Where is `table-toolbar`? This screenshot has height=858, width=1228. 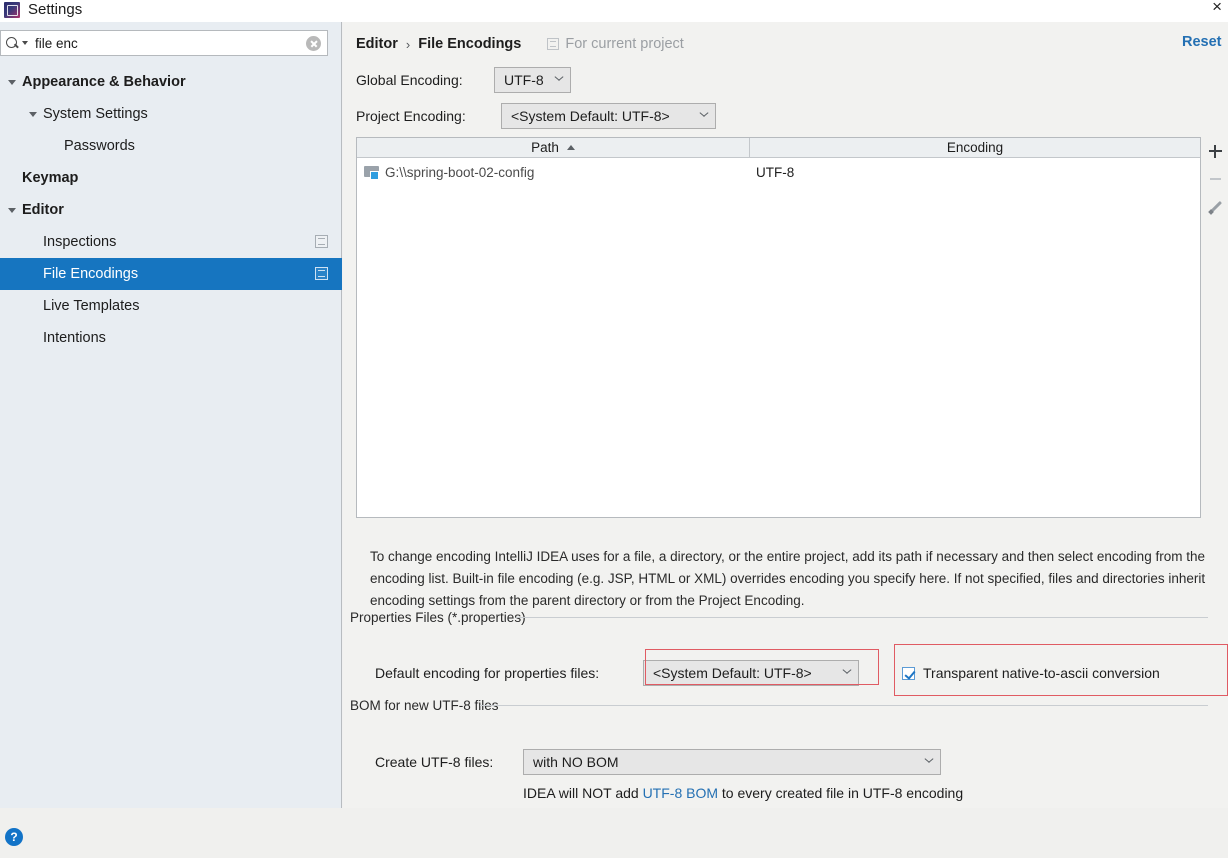 table-toolbar is located at coordinates (1215, 327).